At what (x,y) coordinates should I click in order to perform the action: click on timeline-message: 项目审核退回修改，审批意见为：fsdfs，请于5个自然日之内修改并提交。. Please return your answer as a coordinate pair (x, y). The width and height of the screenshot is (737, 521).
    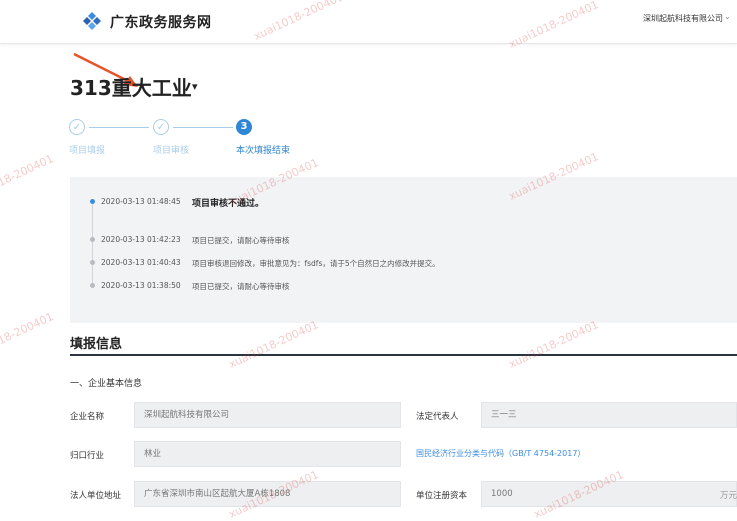
    Looking at the image, I should click on (316, 263).